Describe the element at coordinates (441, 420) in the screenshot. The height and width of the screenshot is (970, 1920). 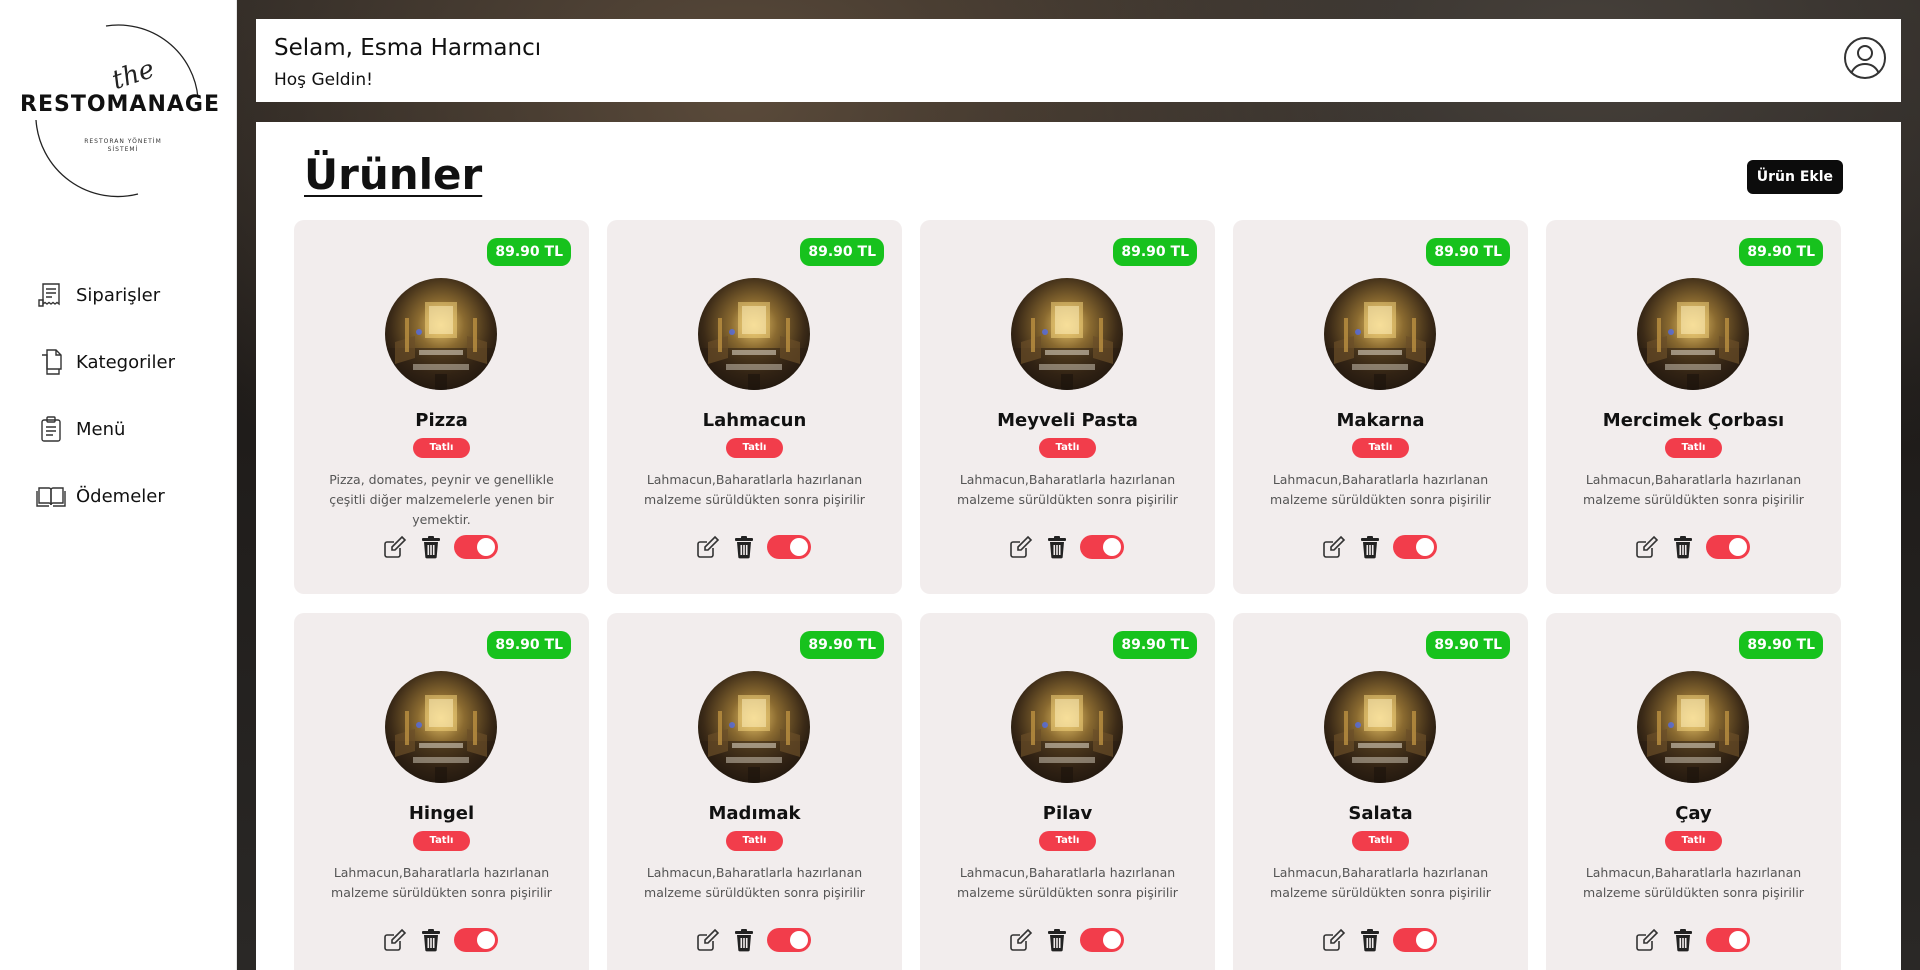
I see `product-name: Pizza` at that location.